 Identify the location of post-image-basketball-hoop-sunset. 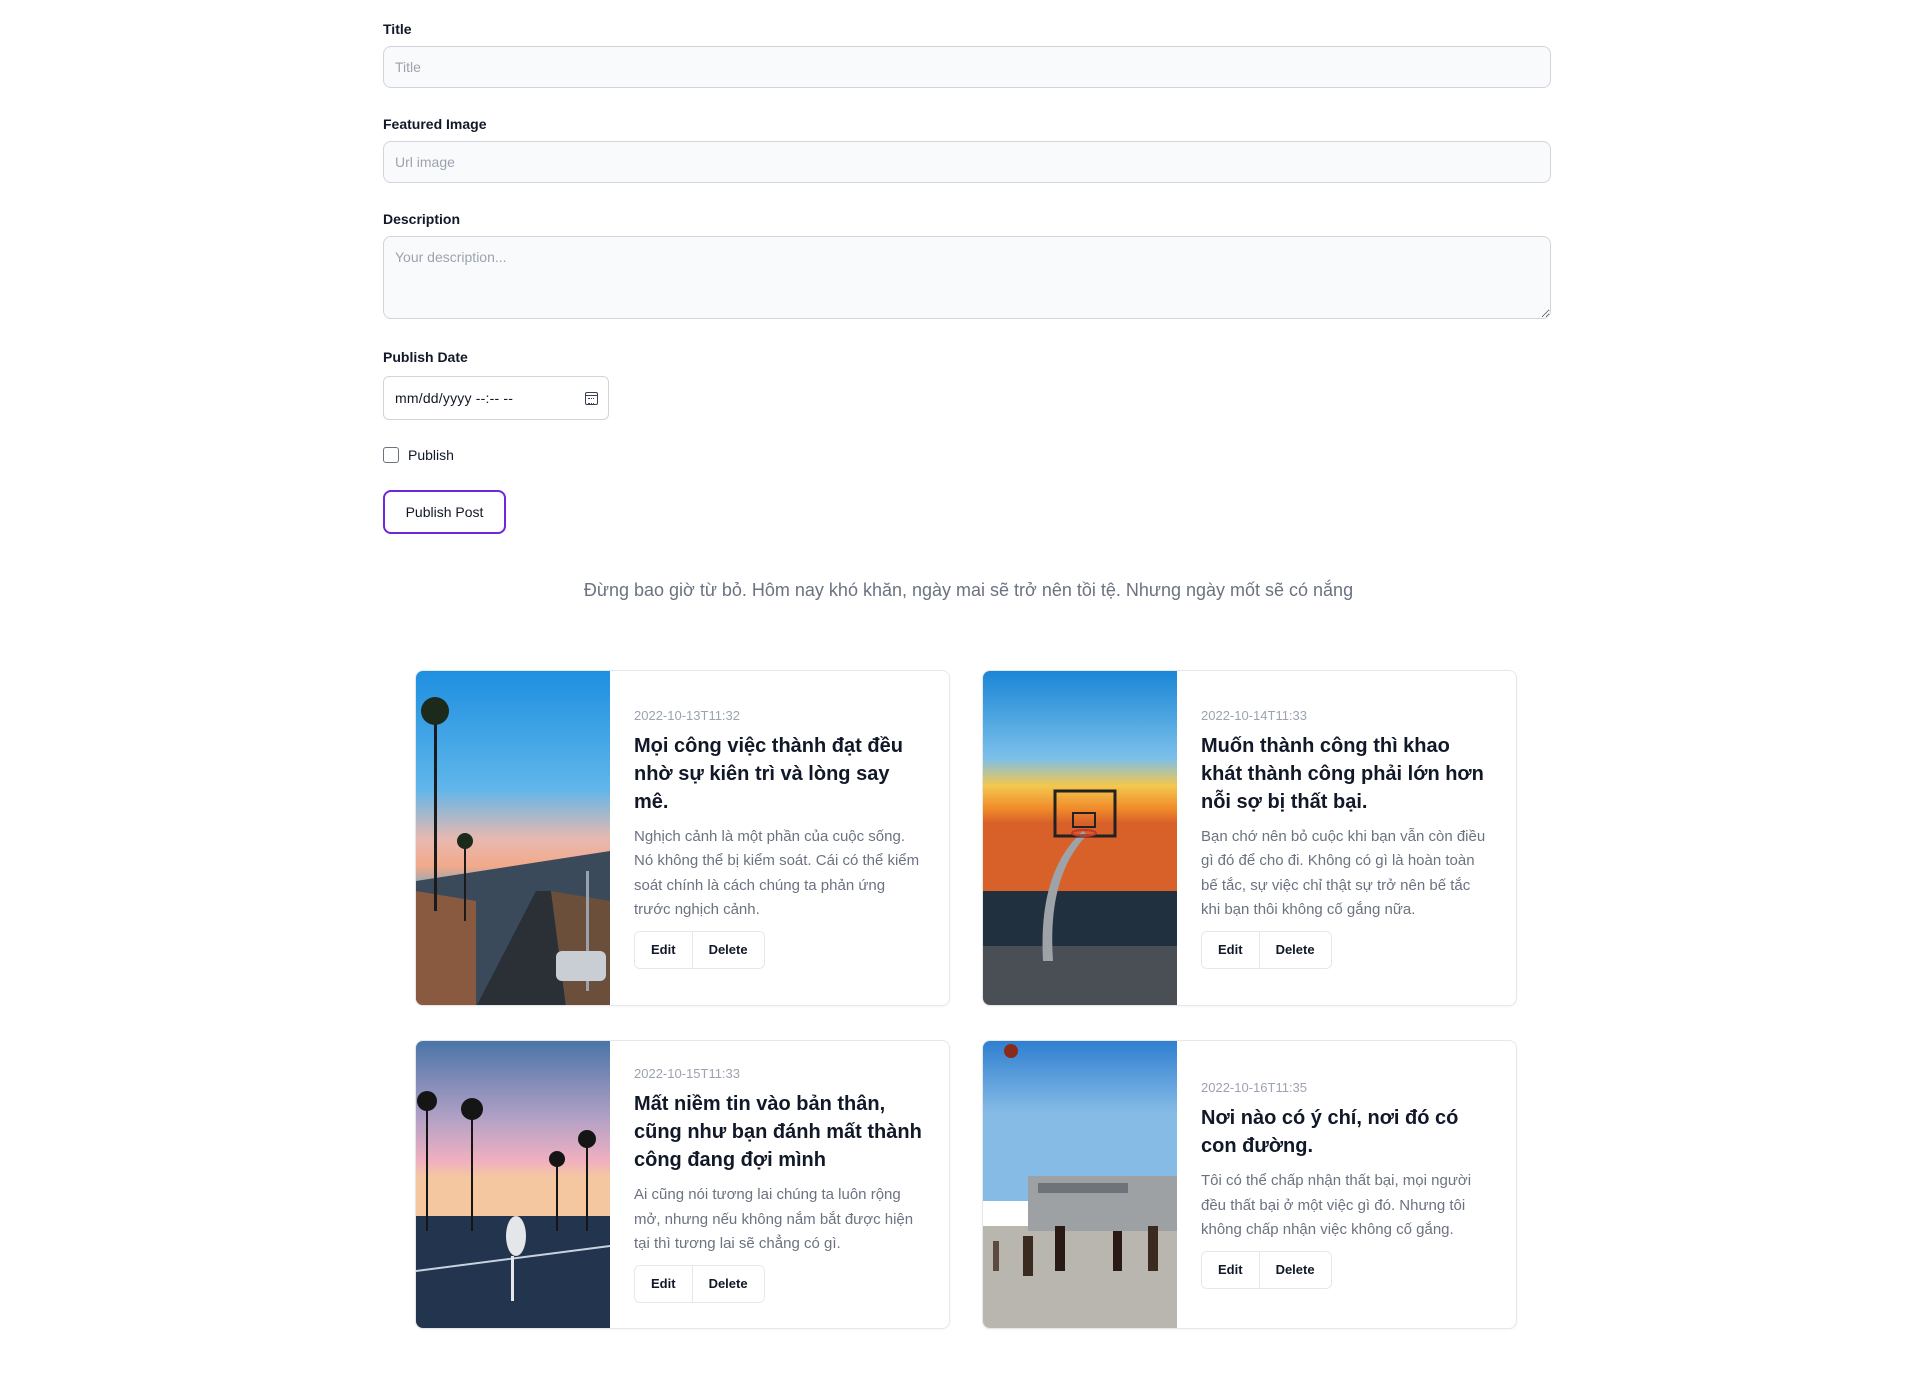
(1080, 838).